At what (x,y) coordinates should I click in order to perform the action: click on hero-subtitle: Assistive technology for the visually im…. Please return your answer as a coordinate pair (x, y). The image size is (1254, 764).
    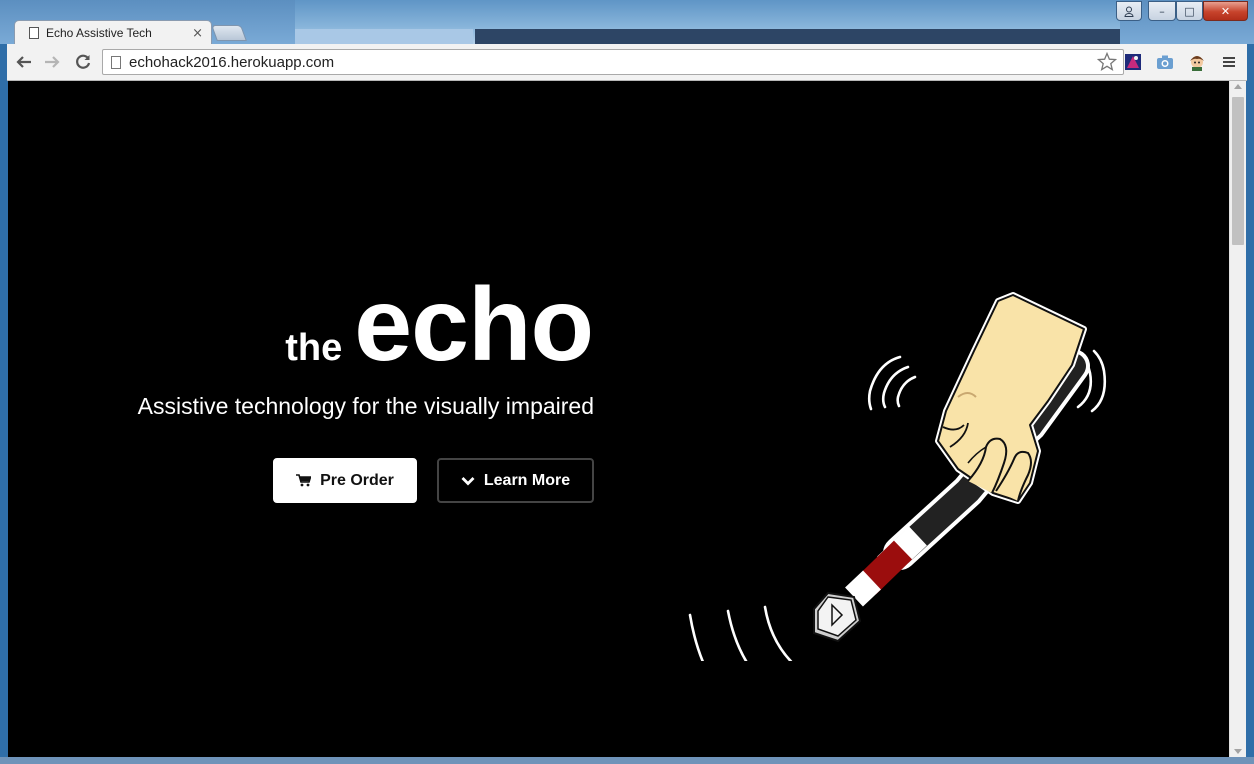
    Looking at the image, I should click on (365, 406).